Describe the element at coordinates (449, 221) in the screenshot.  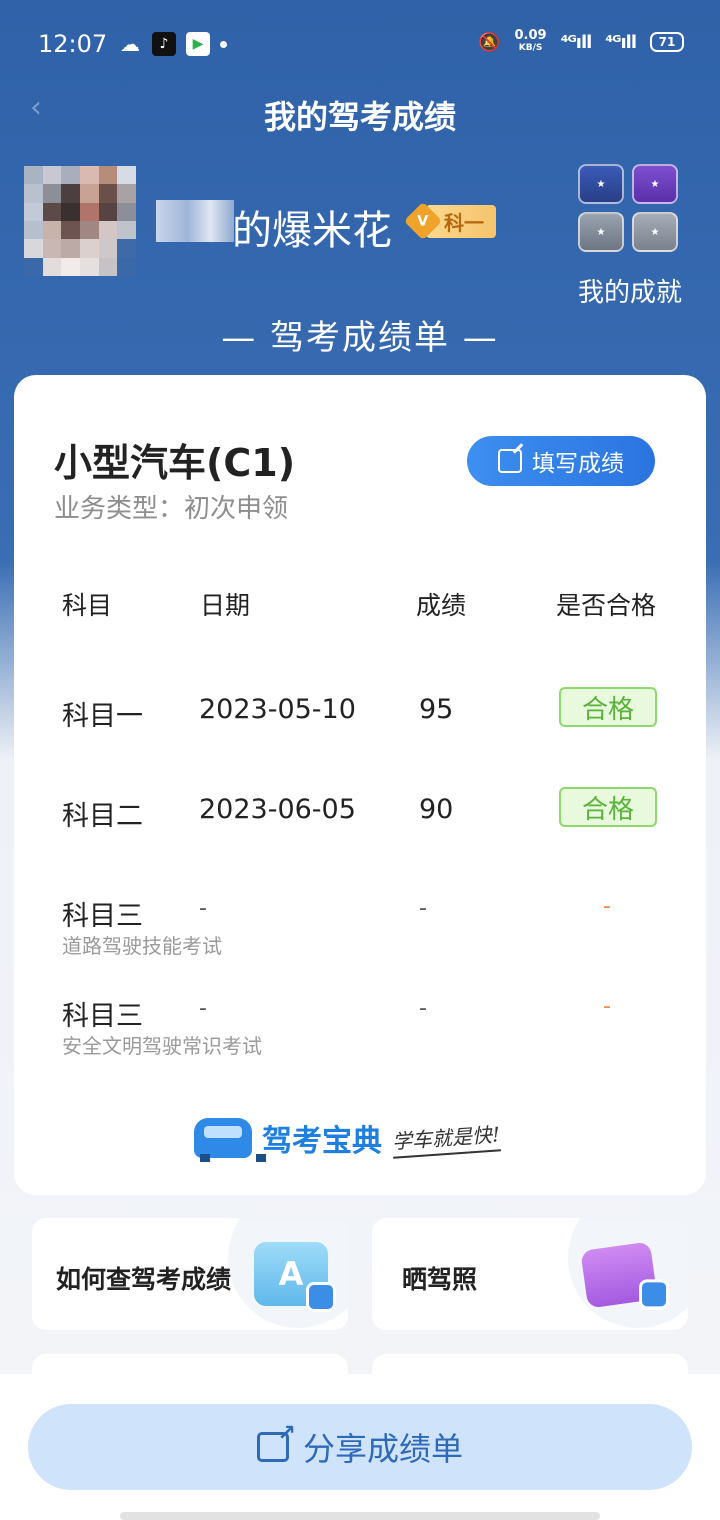
I see `level-badge: V 科一` at that location.